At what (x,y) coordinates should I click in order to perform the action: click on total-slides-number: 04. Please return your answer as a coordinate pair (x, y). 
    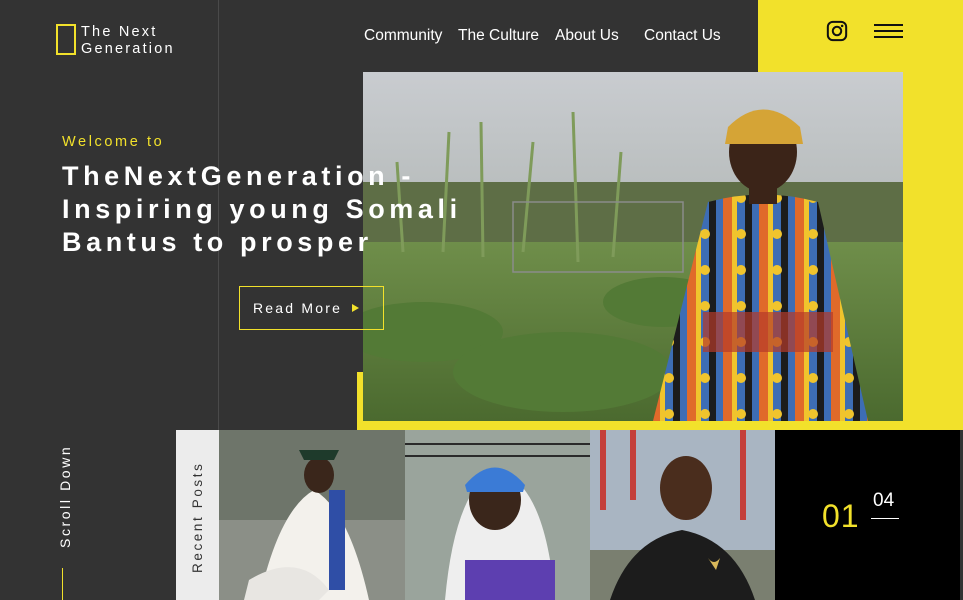
    Looking at the image, I should click on (884, 500).